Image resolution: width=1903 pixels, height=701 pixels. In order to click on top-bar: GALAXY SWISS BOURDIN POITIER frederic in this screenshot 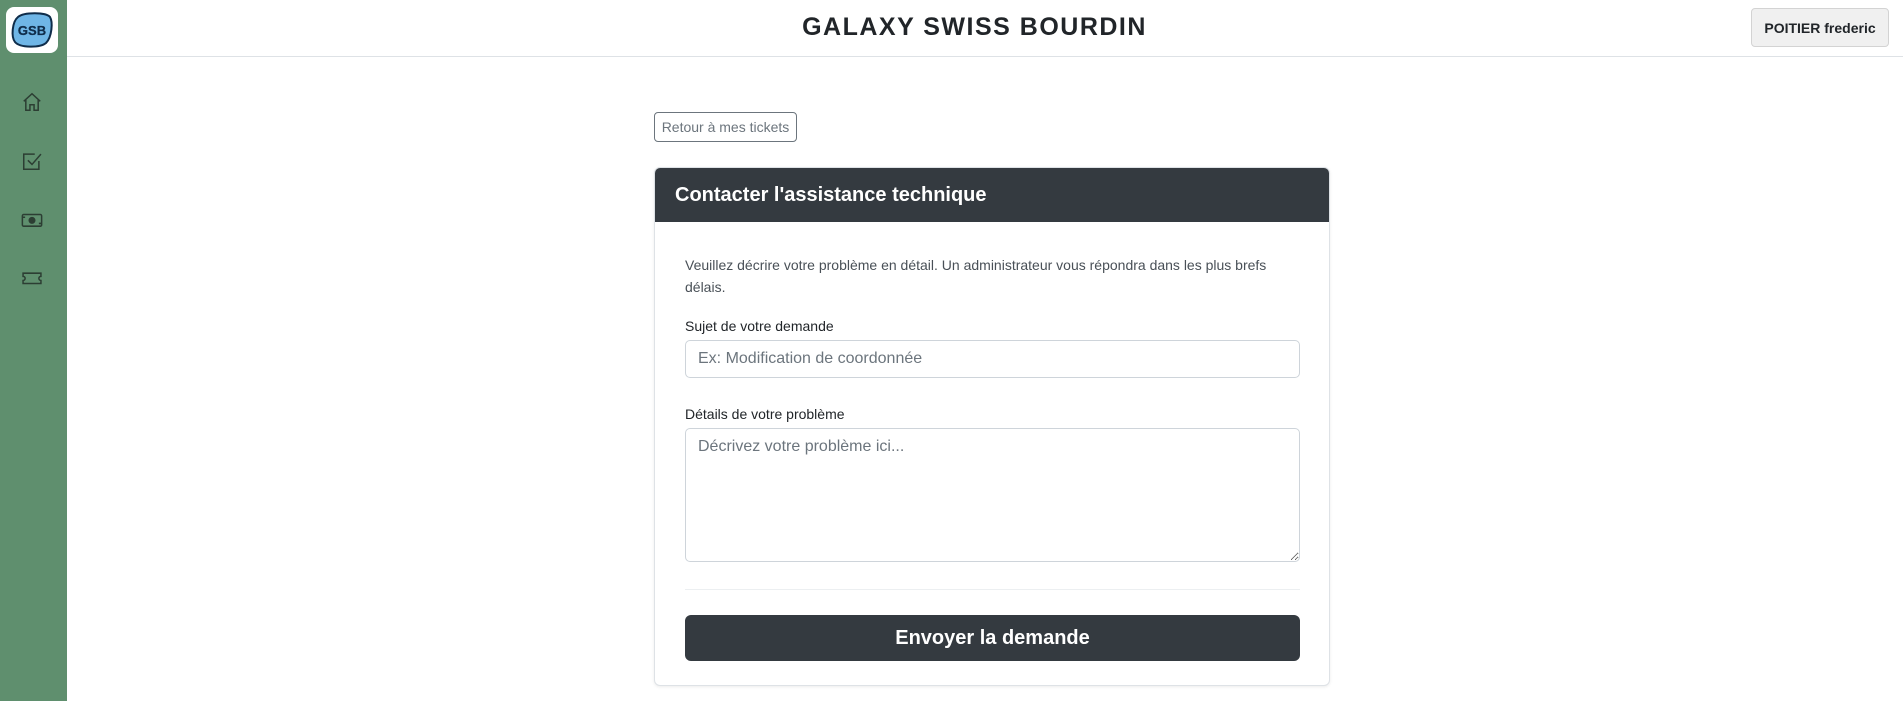, I will do `click(985, 28)`.